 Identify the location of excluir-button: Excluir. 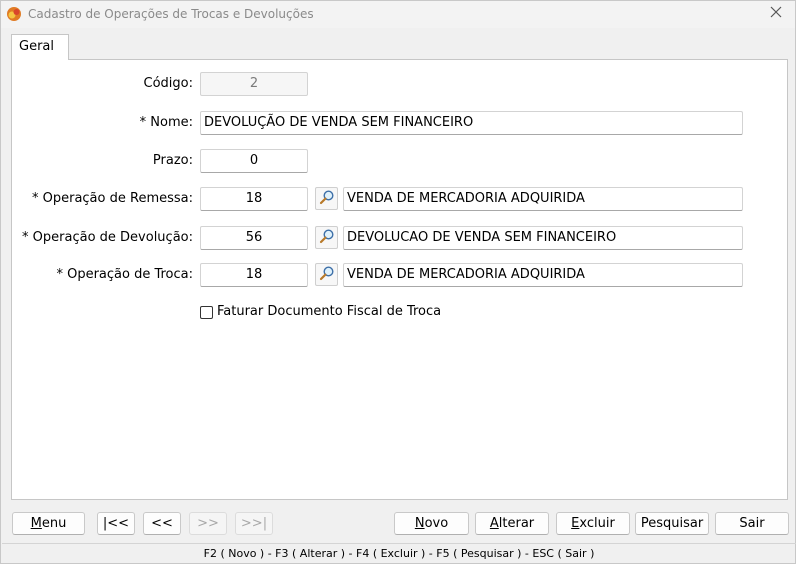
(593, 523).